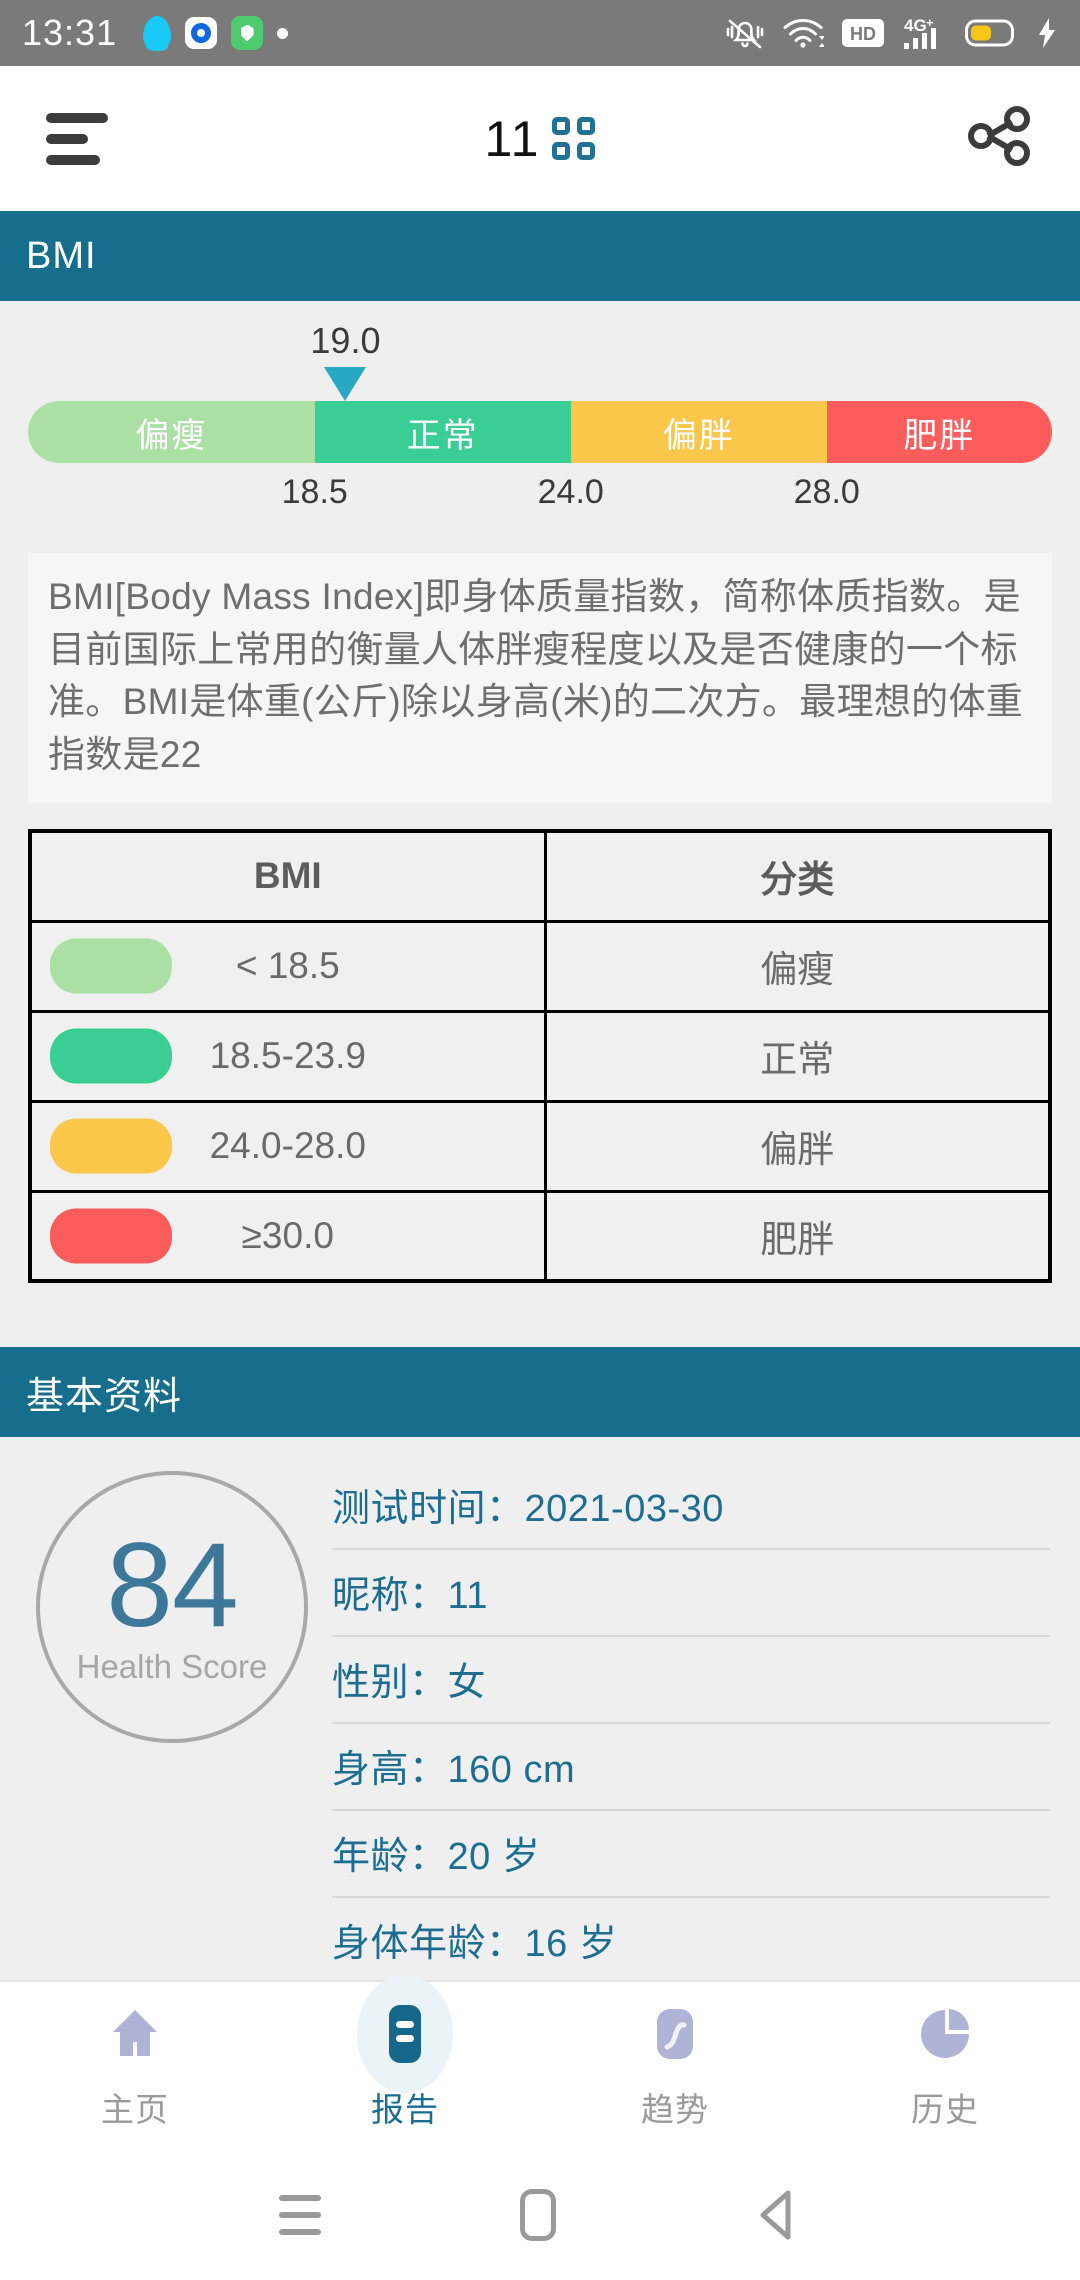 This screenshot has height=2280, width=1080. What do you see at coordinates (172, 1585) in the screenshot?
I see `health-score-value: 84` at bounding box center [172, 1585].